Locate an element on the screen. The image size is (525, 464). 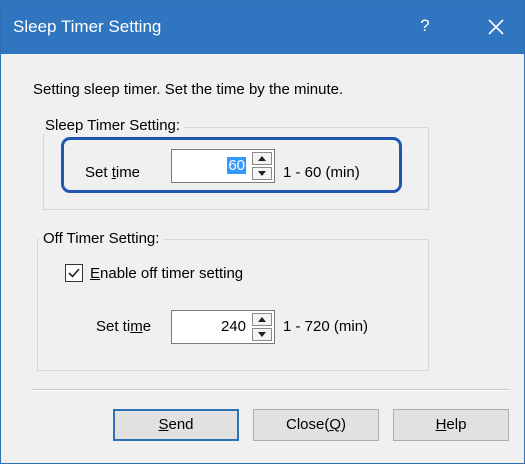
enable-off-timer-mnemonic: E is located at coordinates (95, 273).